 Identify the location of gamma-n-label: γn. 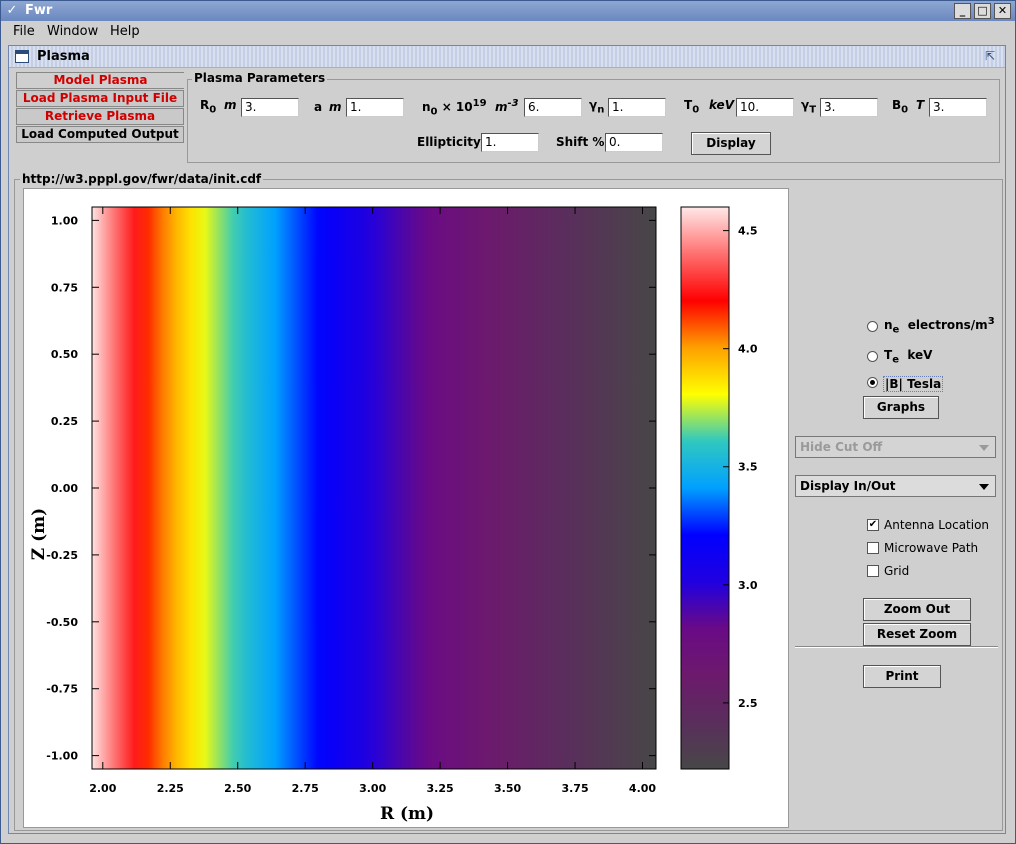
(597, 107).